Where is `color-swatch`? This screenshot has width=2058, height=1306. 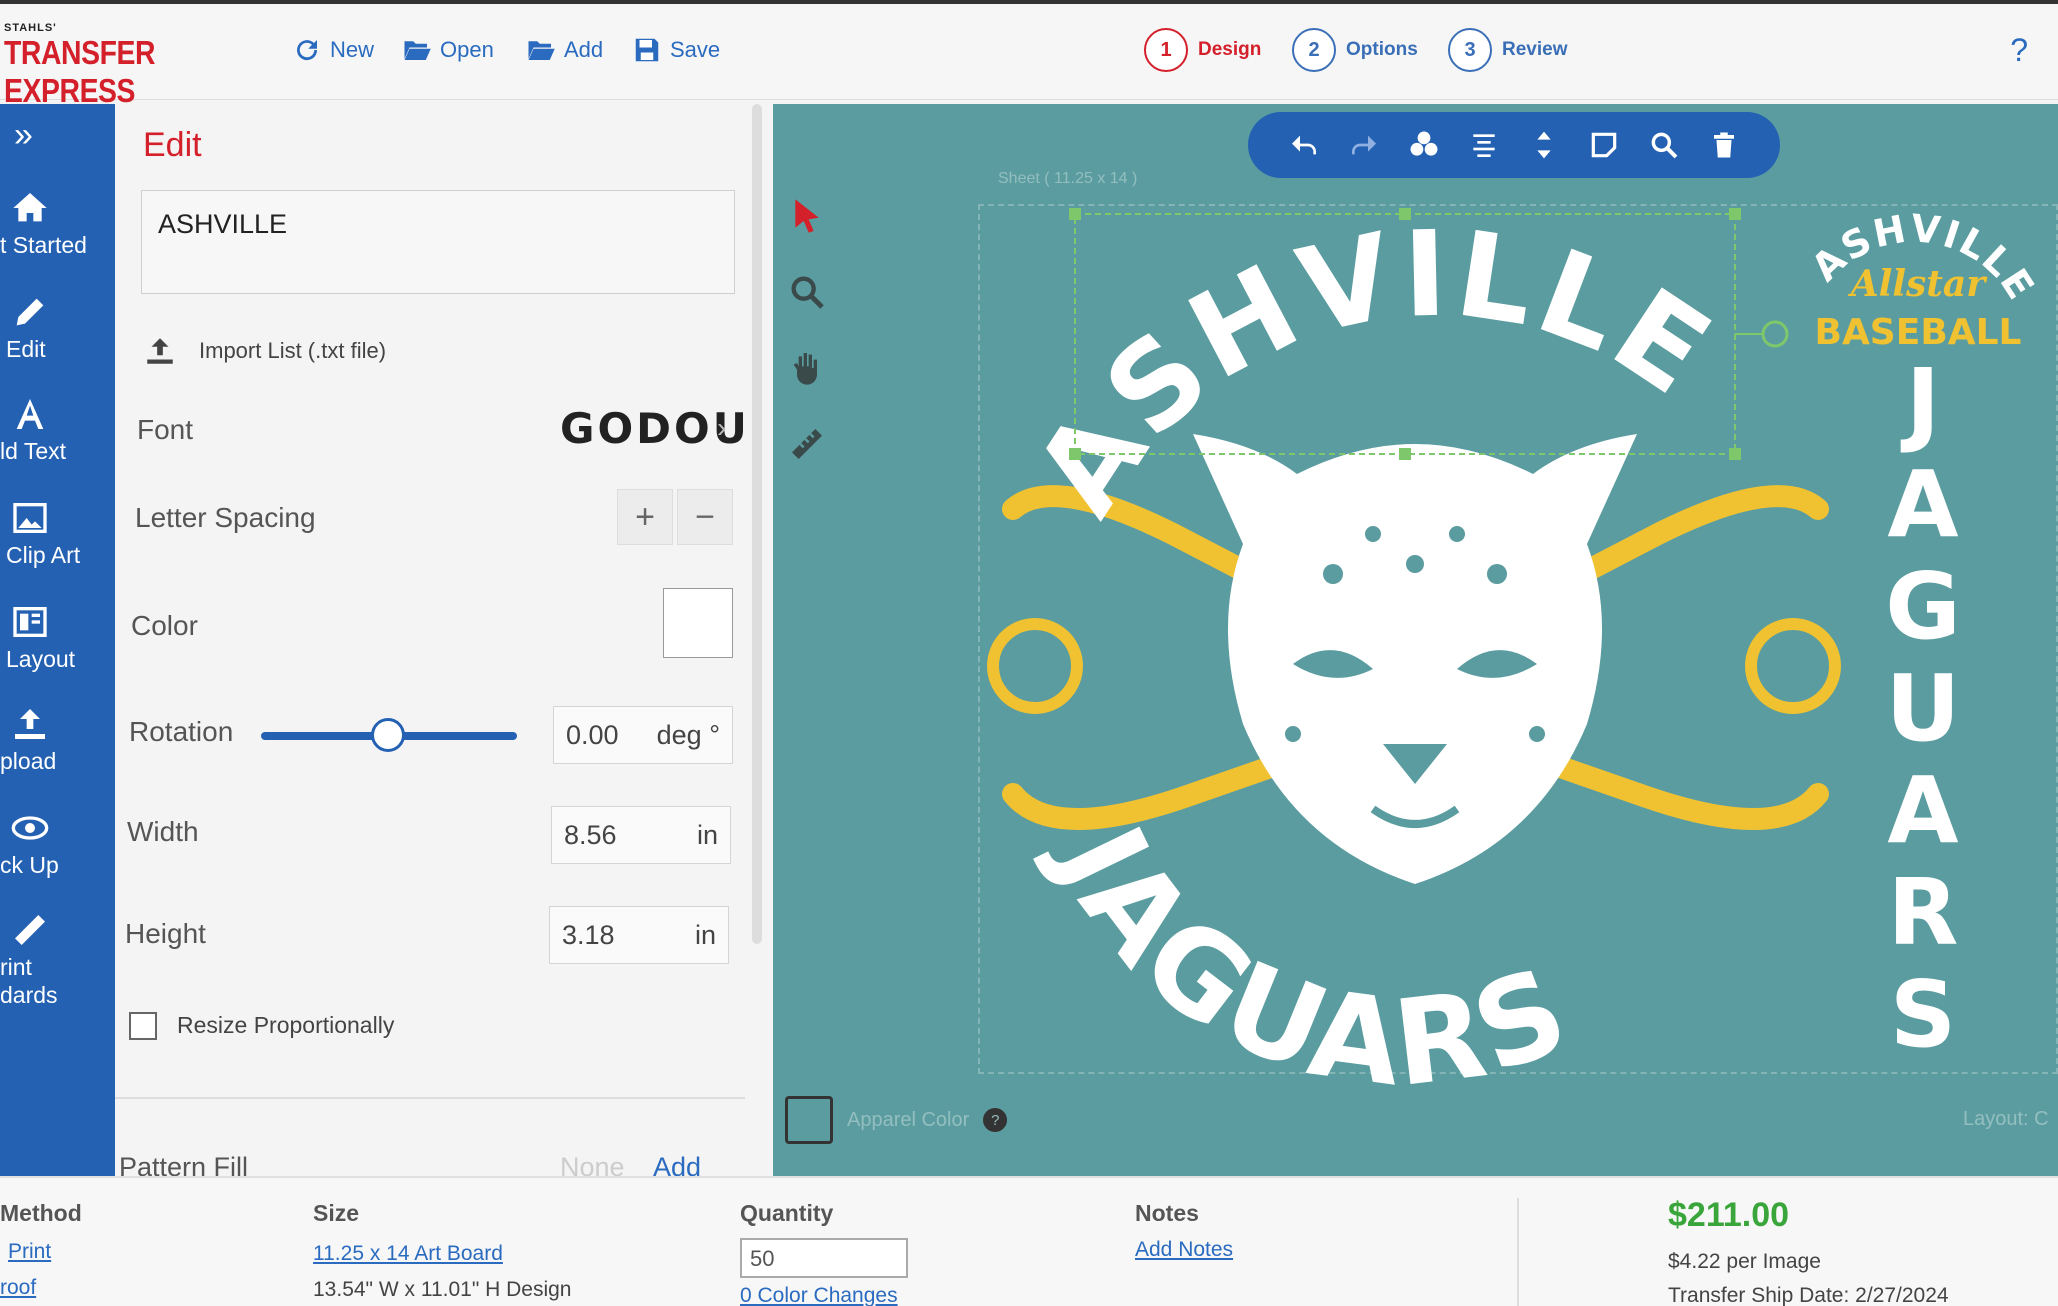
color-swatch is located at coordinates (698, 623).